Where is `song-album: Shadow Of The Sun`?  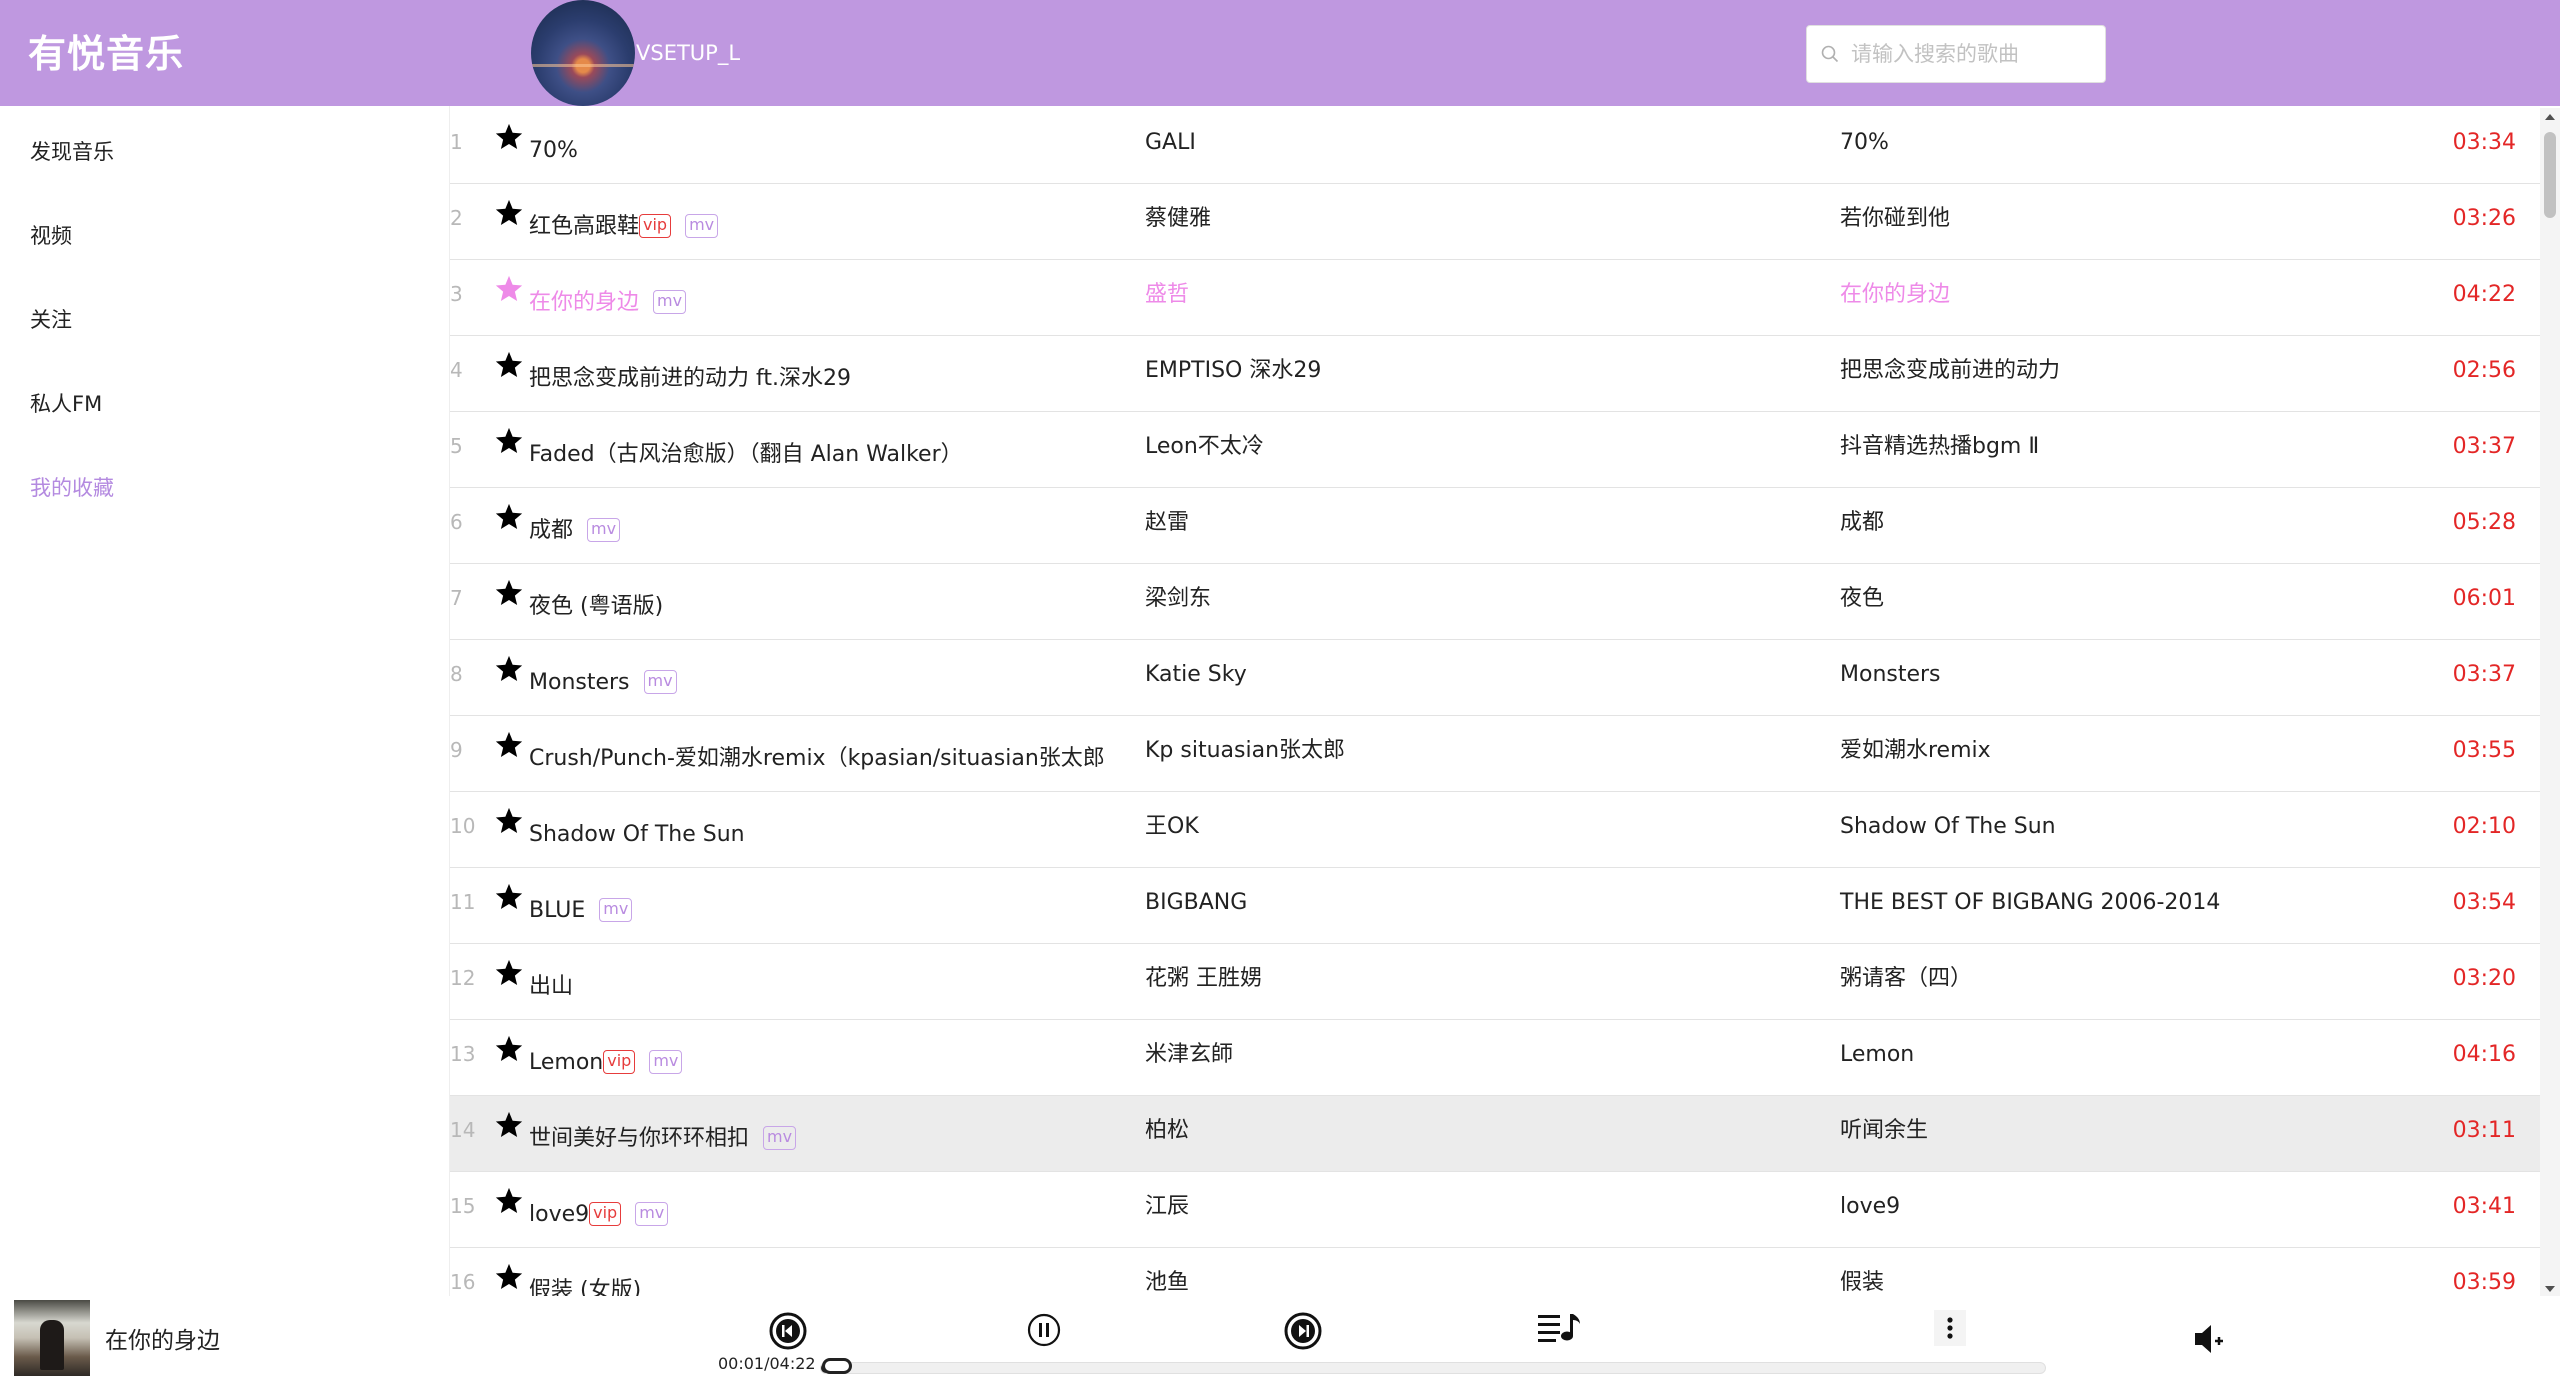
song-album: Shadow Of The Sun is located at coordinates (1948, 827).